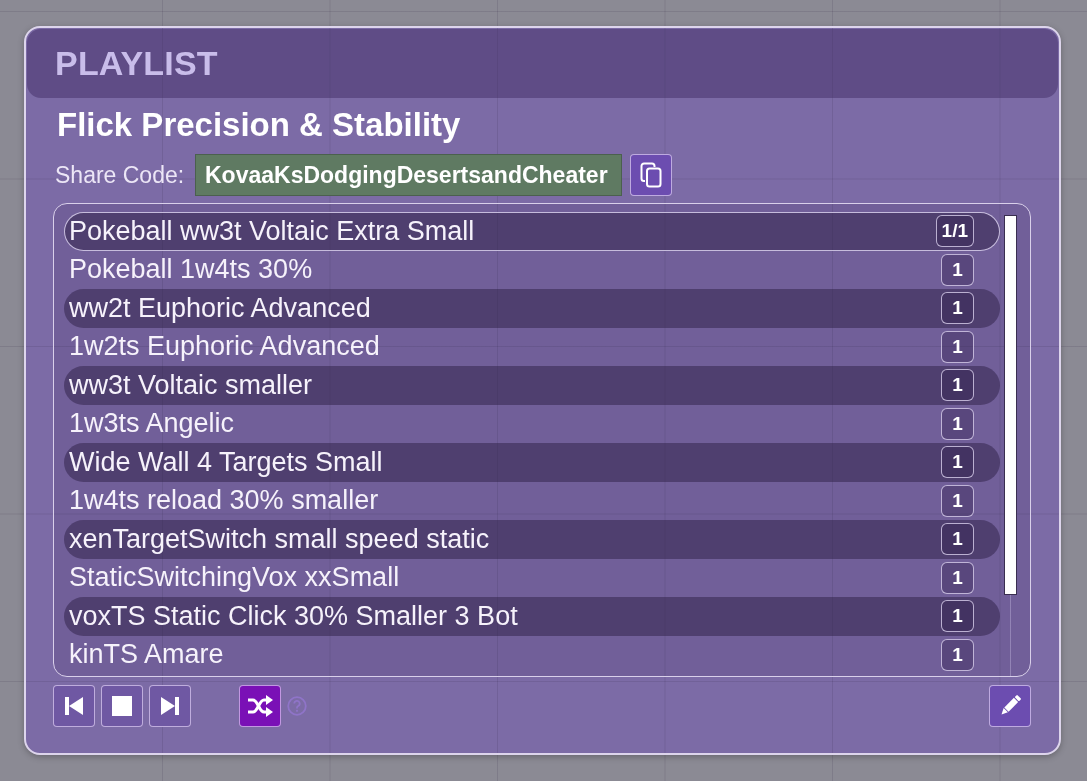 Image resolution: width=1087 pixels, height=781 pixels. Describe the element at coordinates (259, 125) in the screenshot. I see `playlist-title: Flick Precision & Stability` at that location.